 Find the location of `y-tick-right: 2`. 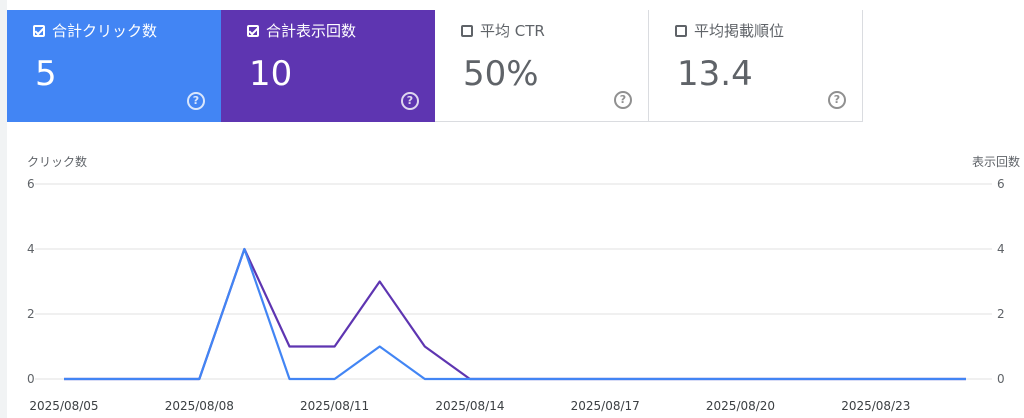

y-tick-right: 2 is located at coordinates (1001, 314).